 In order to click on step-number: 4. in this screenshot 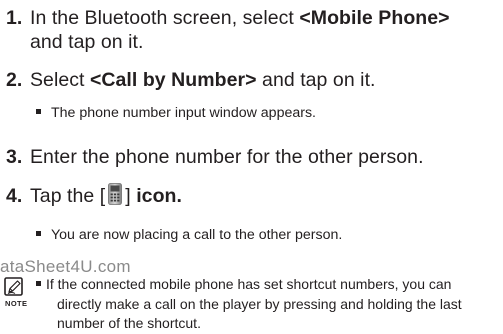, I will do `click(14, 196)`.